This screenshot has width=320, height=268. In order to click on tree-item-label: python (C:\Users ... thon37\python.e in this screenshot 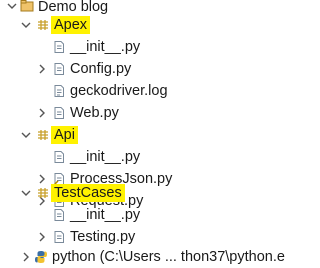, I will do `click(168, 257)`.